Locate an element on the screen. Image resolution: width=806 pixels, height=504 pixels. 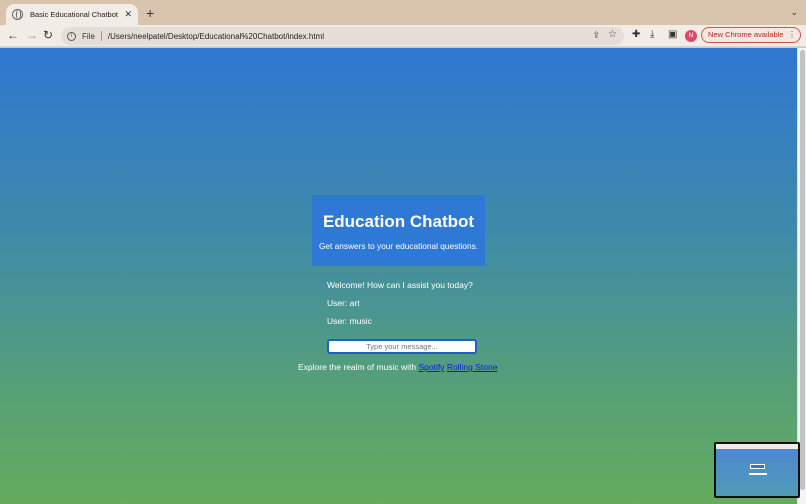
page-title: Education Chatbot is located at coordinates (398, 221).